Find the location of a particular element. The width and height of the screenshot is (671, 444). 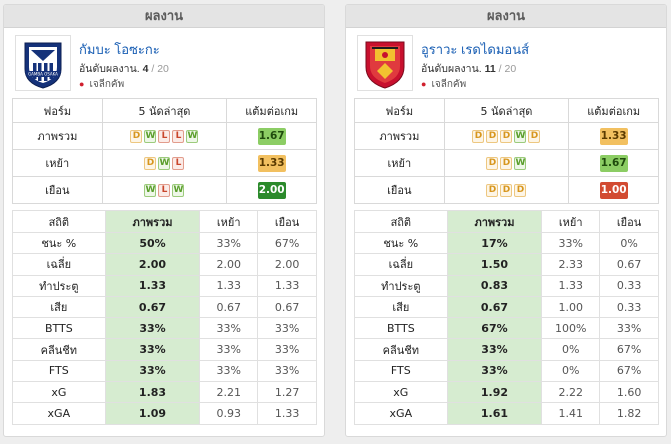

form-row: เยือน D D D 1.00 is located at coordinates (506, 190).